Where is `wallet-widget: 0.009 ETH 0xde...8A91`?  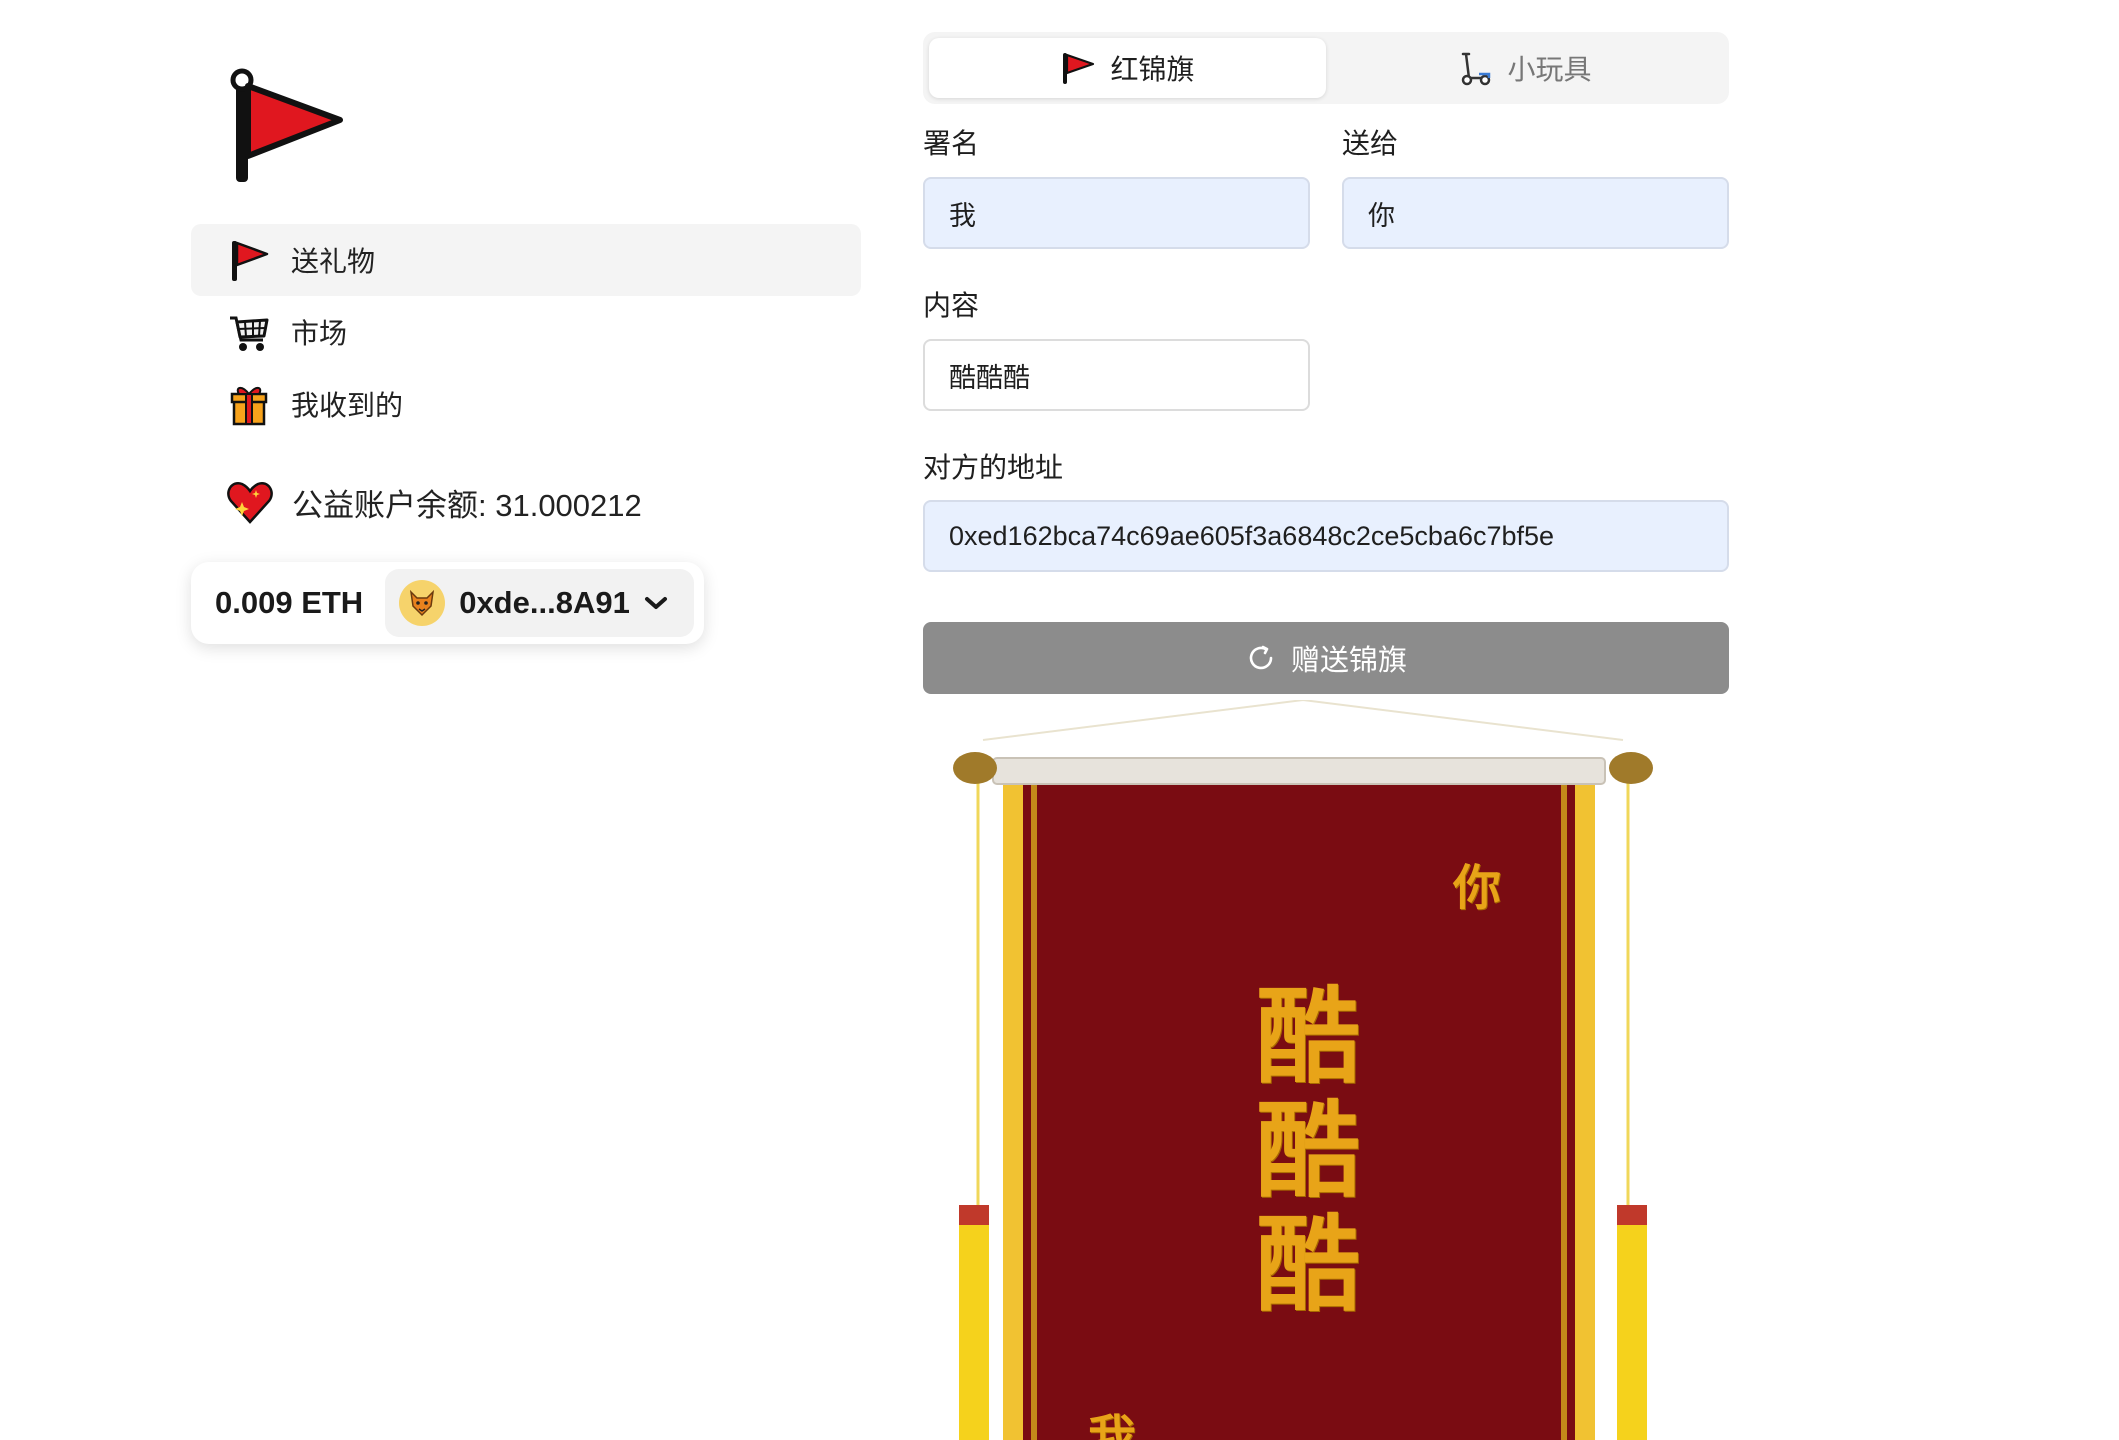
wallet-widget: 0.009 ETH 0xde...8A91 is located at coordinates (447, 603).